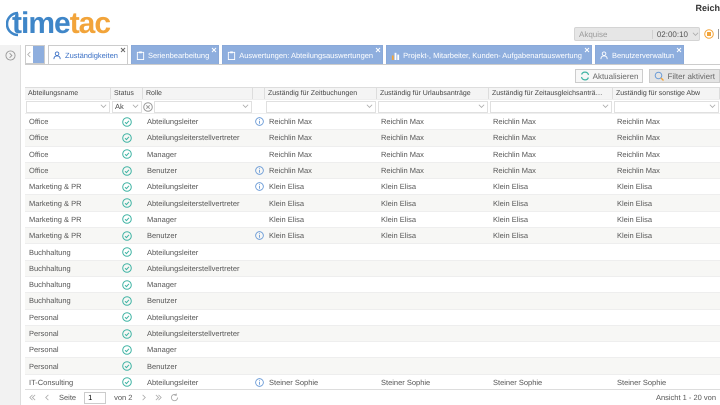 The image size is (720, 405). Describe the element at coordinates (175, 397) in the screenshot. I see `reload-icon` at that location.